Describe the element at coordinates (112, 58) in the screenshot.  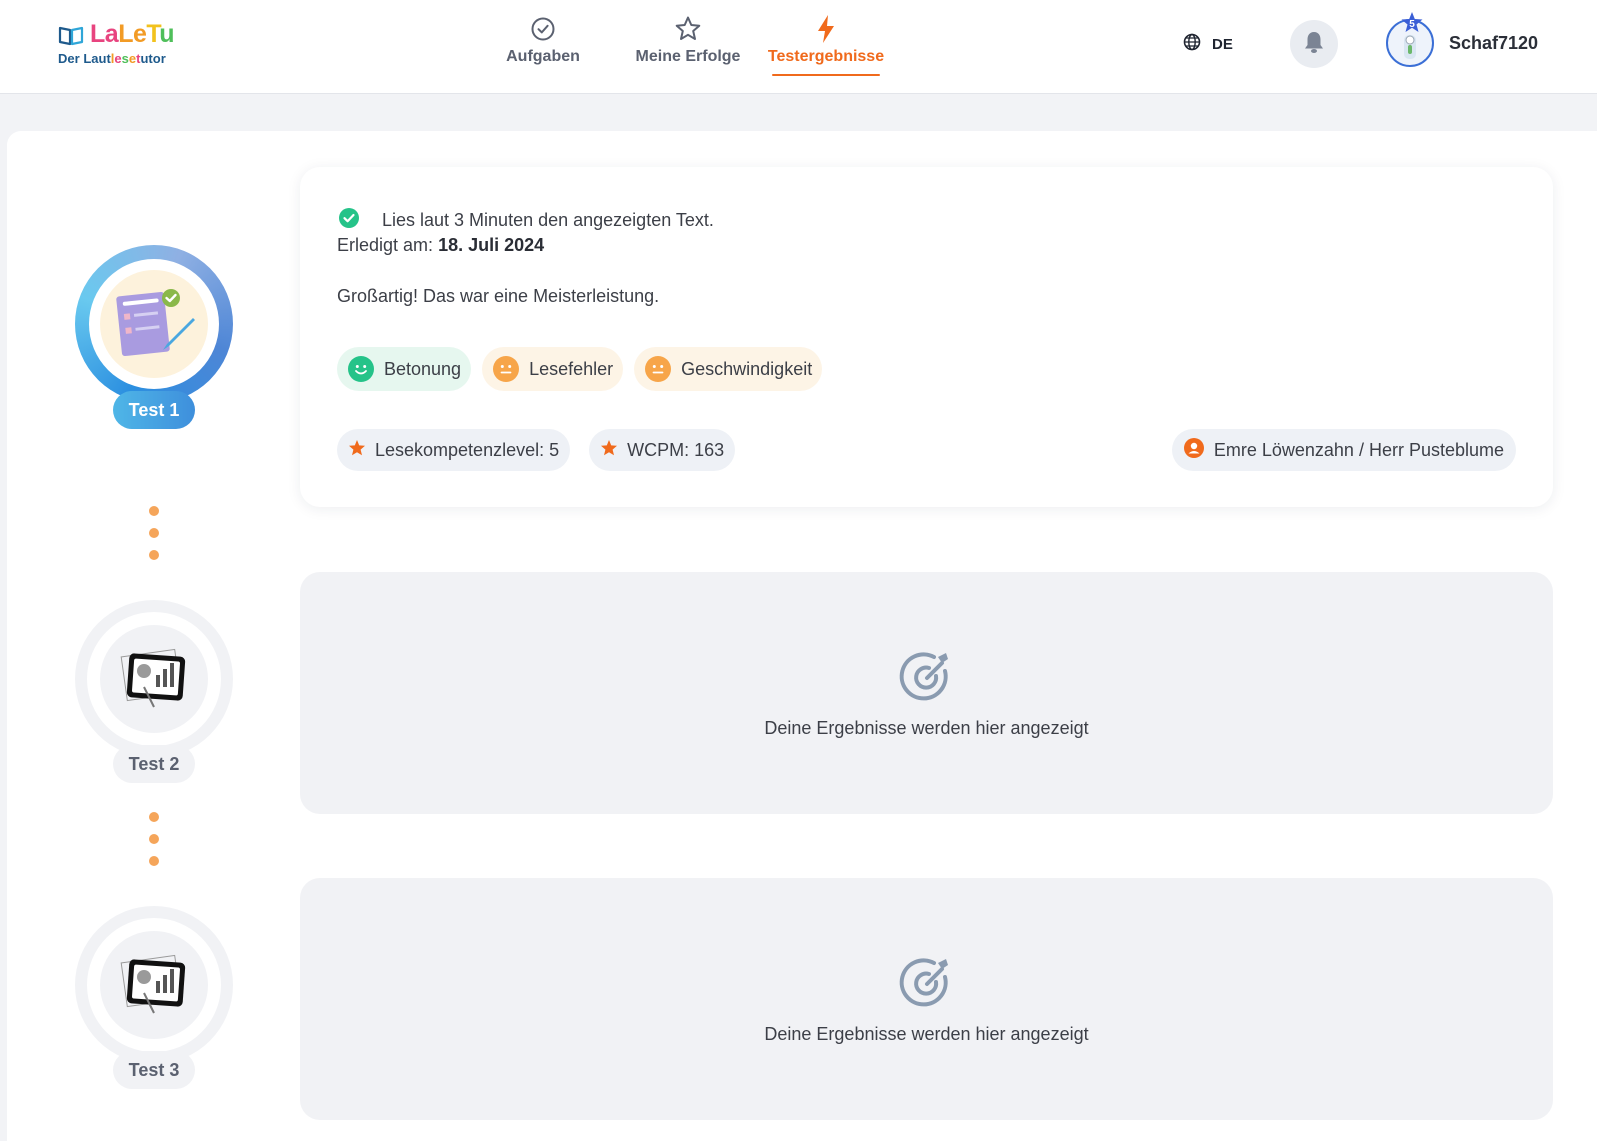
I see `logo-subtitle: Der Lautlesetutor` at that location.